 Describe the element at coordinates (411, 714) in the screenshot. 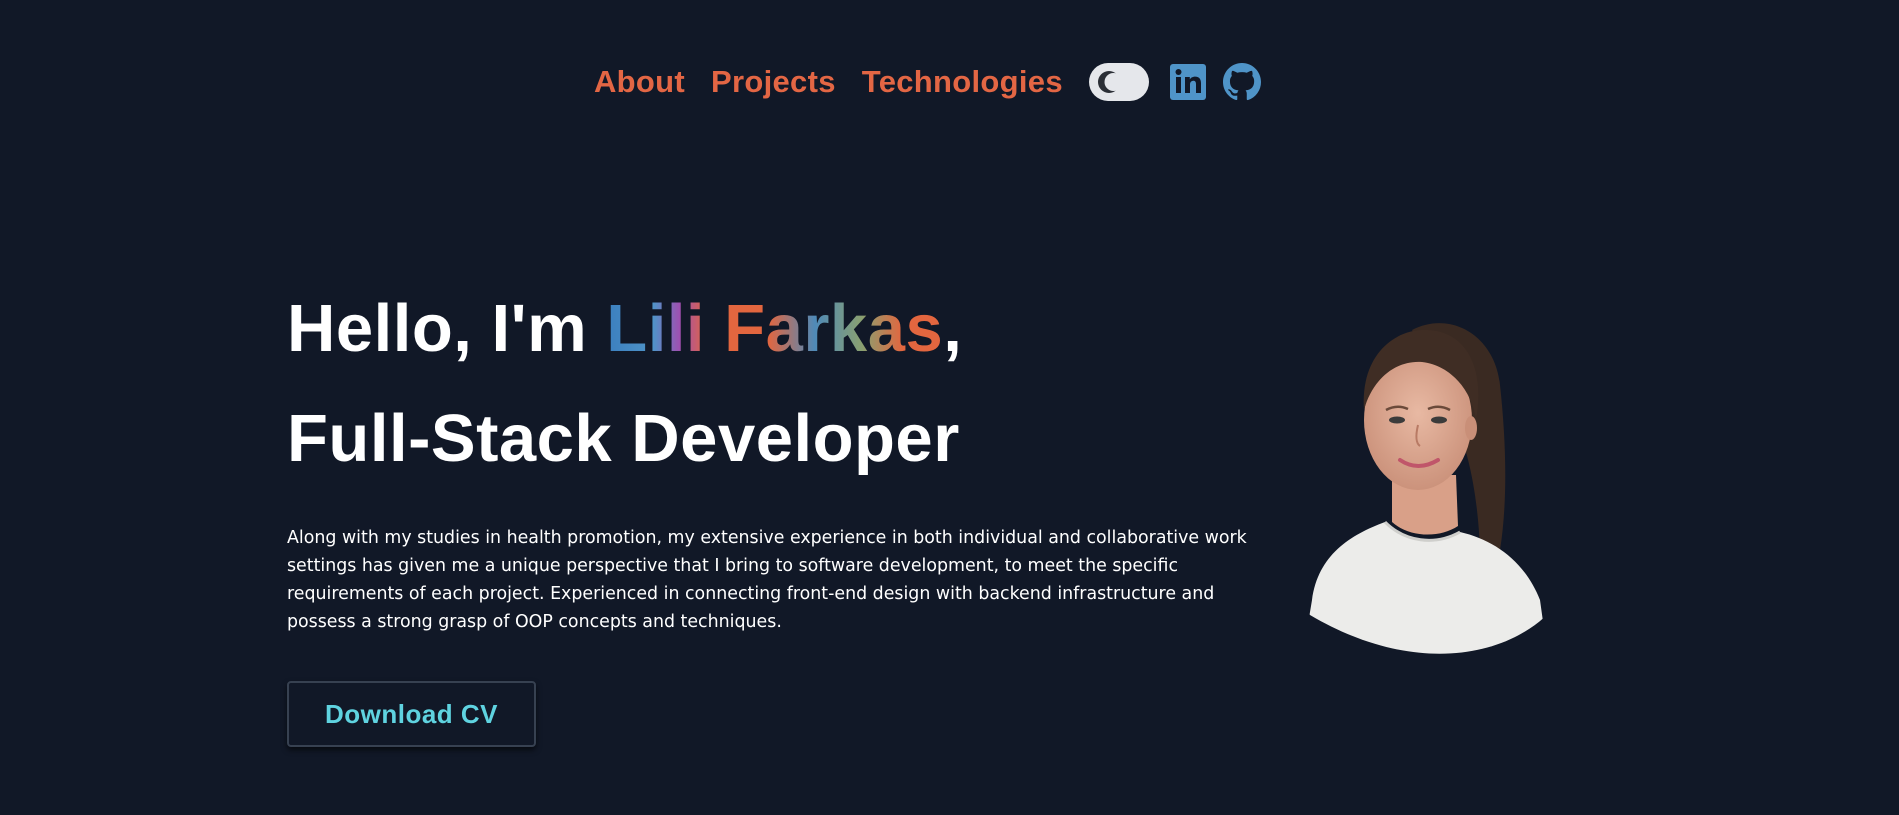

I see `download-cv-button: Download CV` at that location.